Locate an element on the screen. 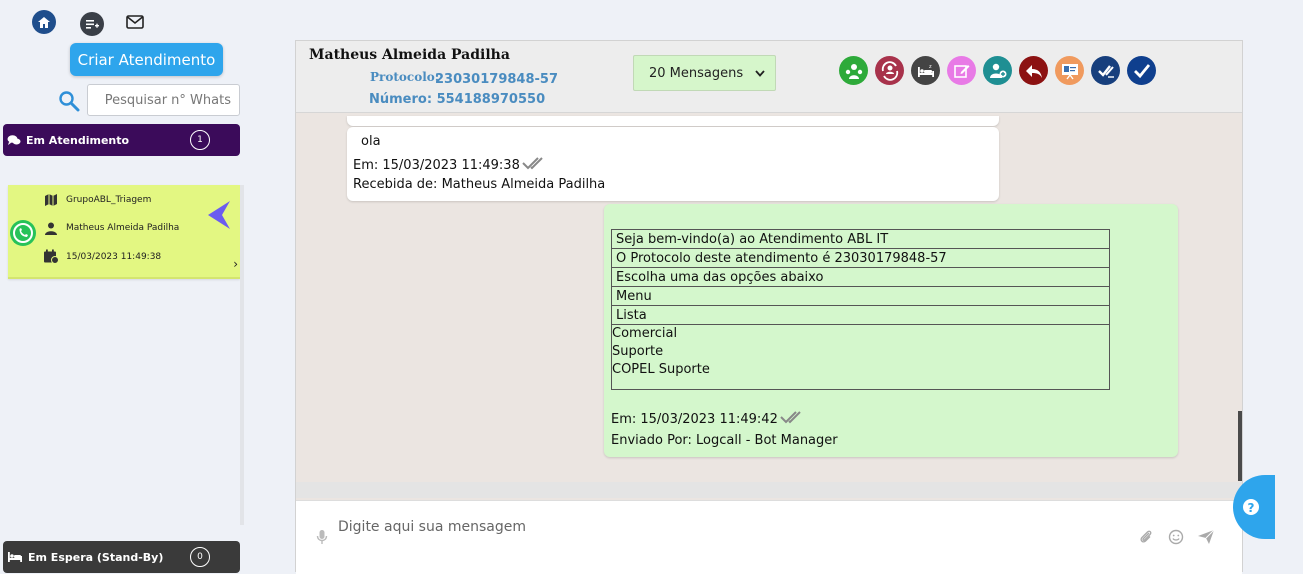  list-add-icon is located at coordinates (92, 24).